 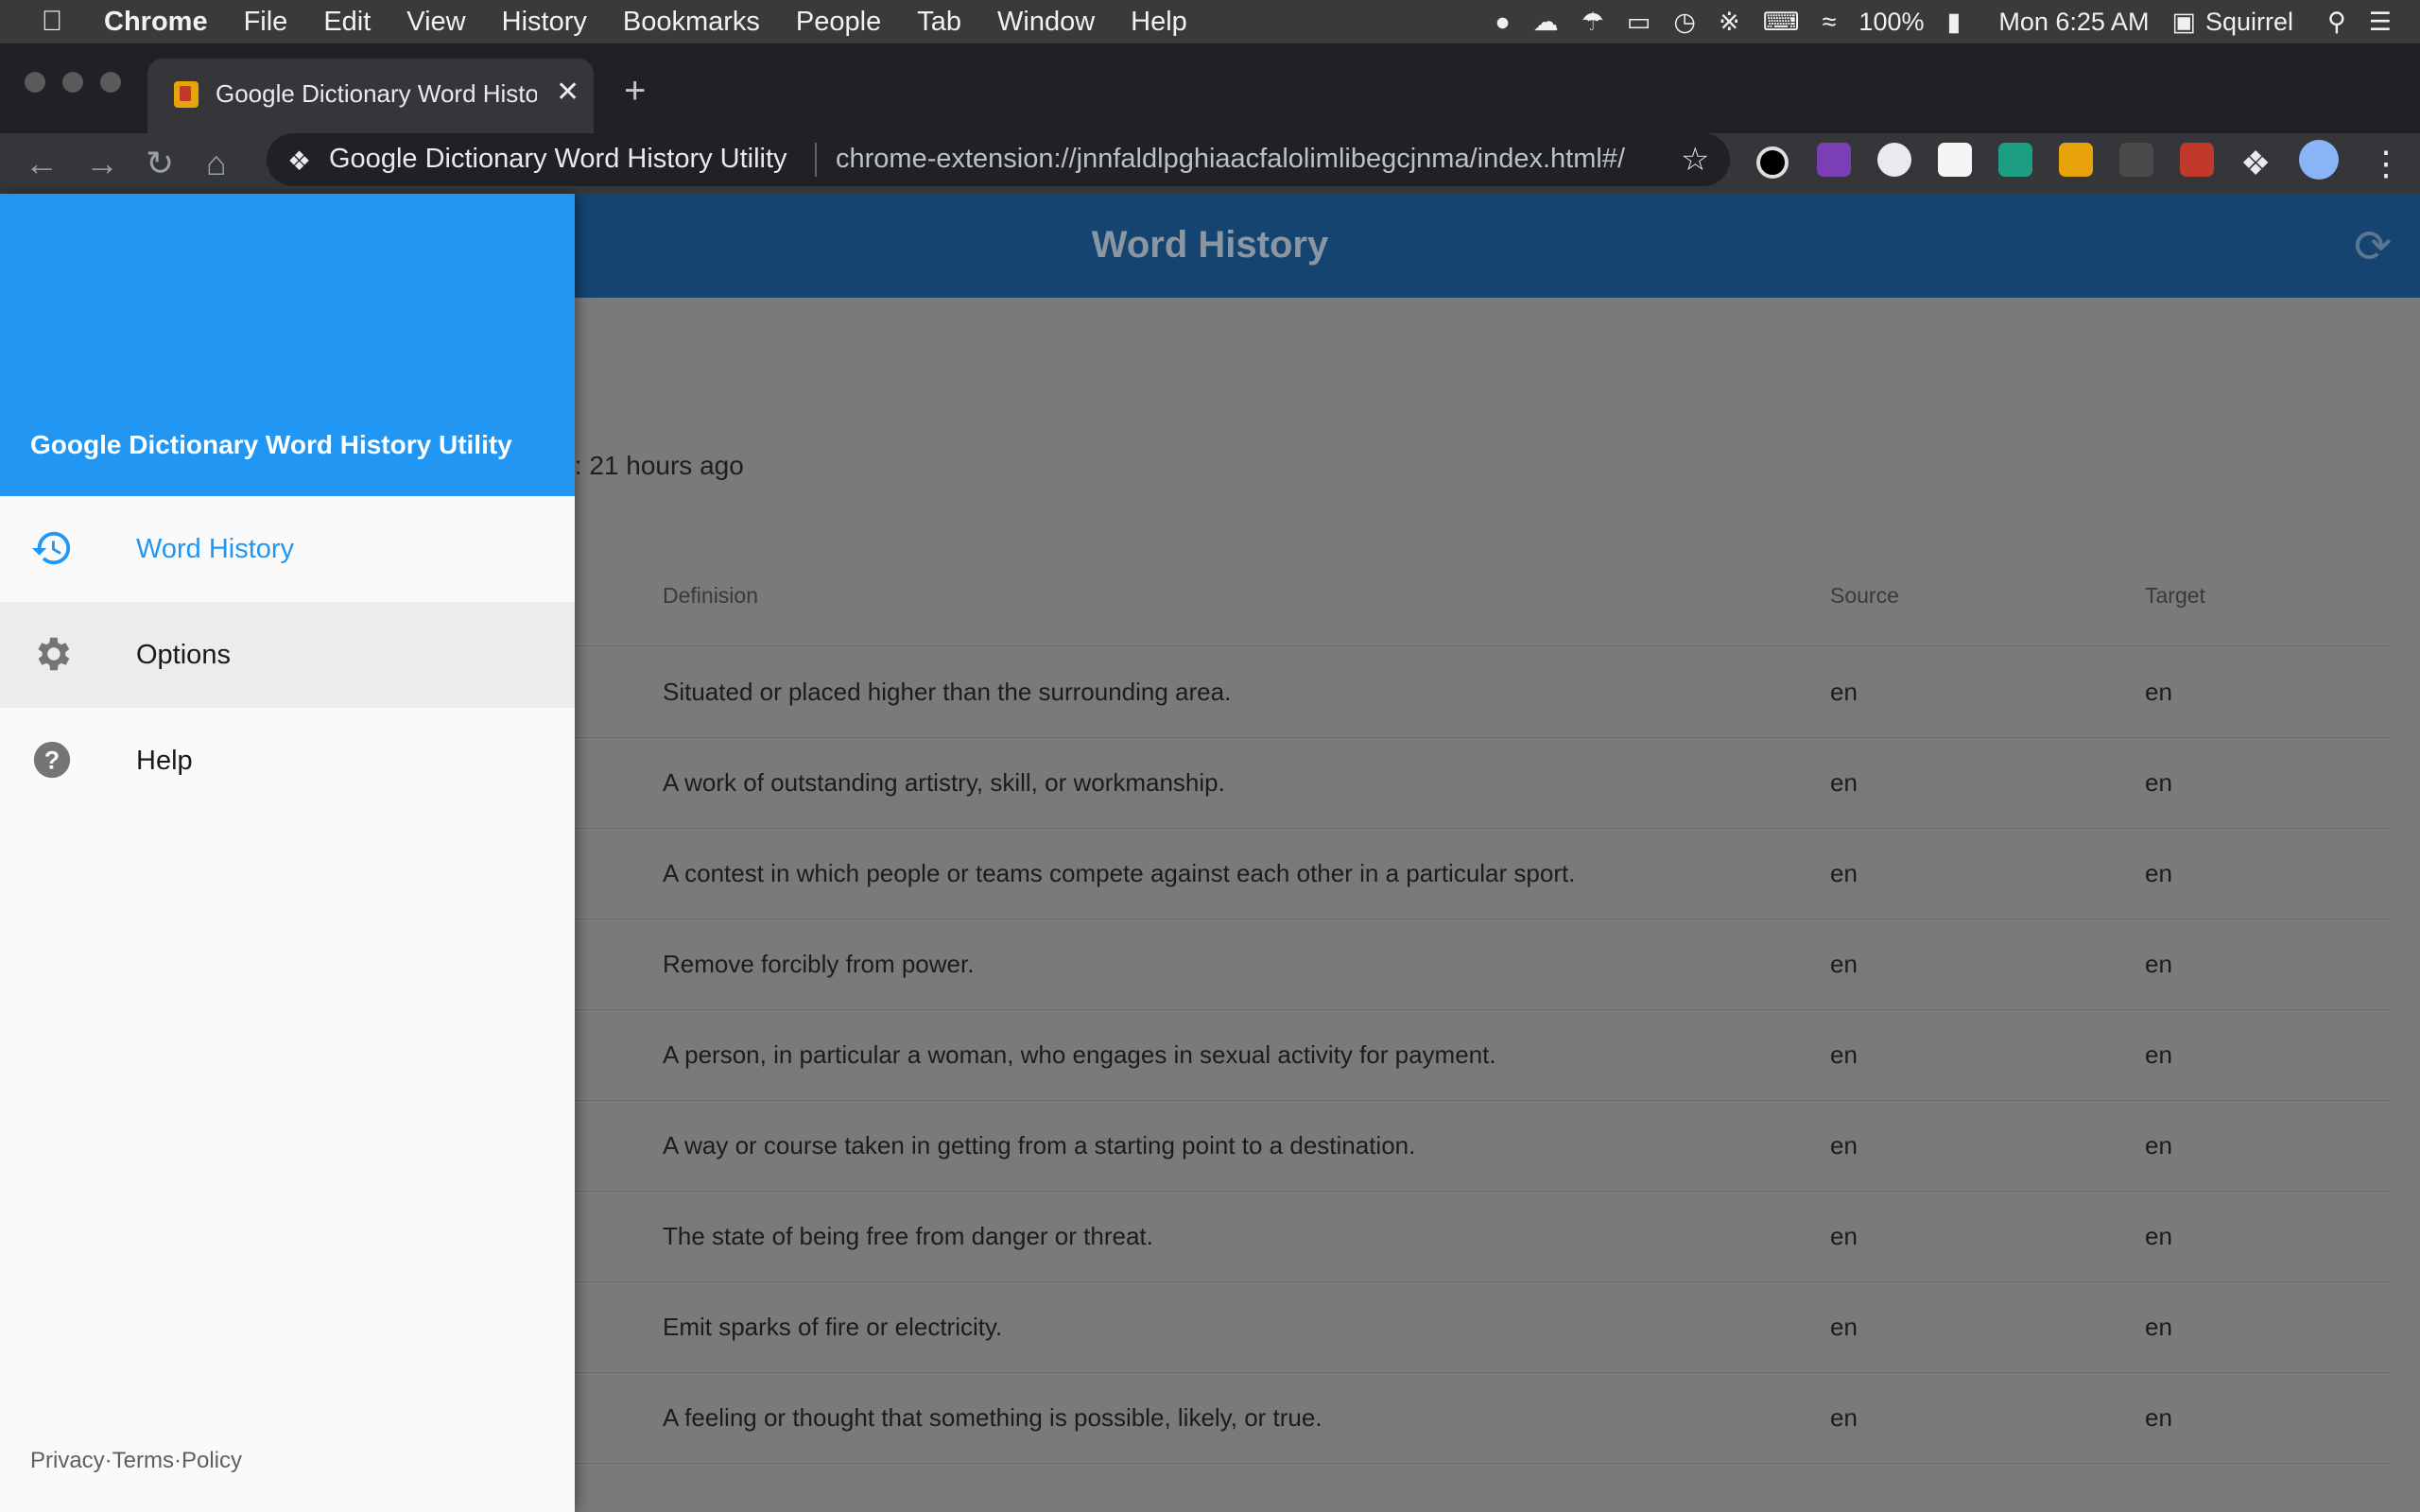 What do you see at coordinates (2073, 22) in the screenshot?
I see `clock: Mon 6:25 AM` at bounding box center [2073, 22].